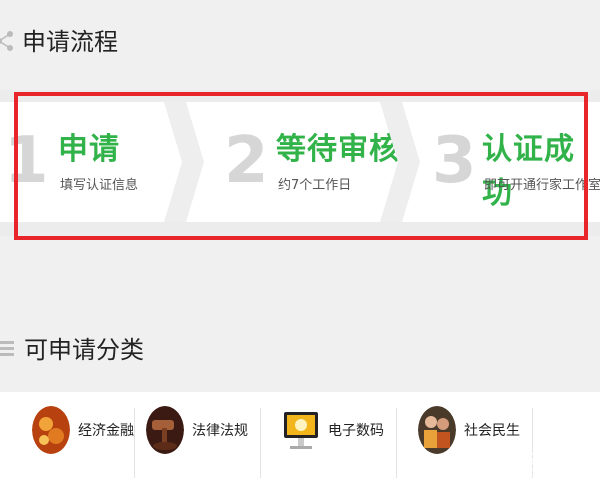 The height and width of the screenshot is (500, 600). What do you see at coordinates (8, 348) in the screenshot?
I see `menu-icon` at bounding box center [8, 348].